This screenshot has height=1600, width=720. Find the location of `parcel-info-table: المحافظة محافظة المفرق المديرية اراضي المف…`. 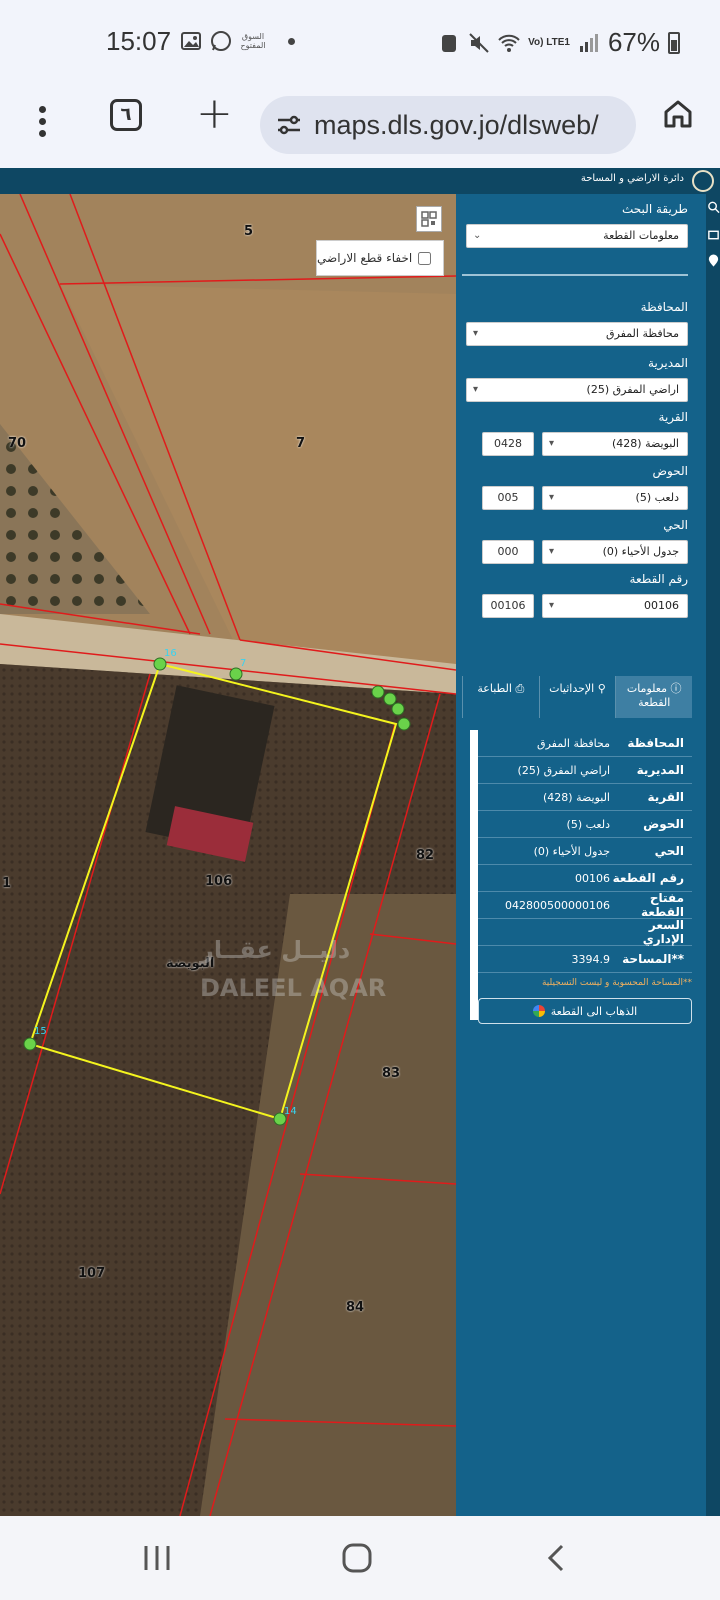

parcel-info-table: المحافظة محافظة المفرق المديرية اراضي المف… is located at coordinates (577, 880).